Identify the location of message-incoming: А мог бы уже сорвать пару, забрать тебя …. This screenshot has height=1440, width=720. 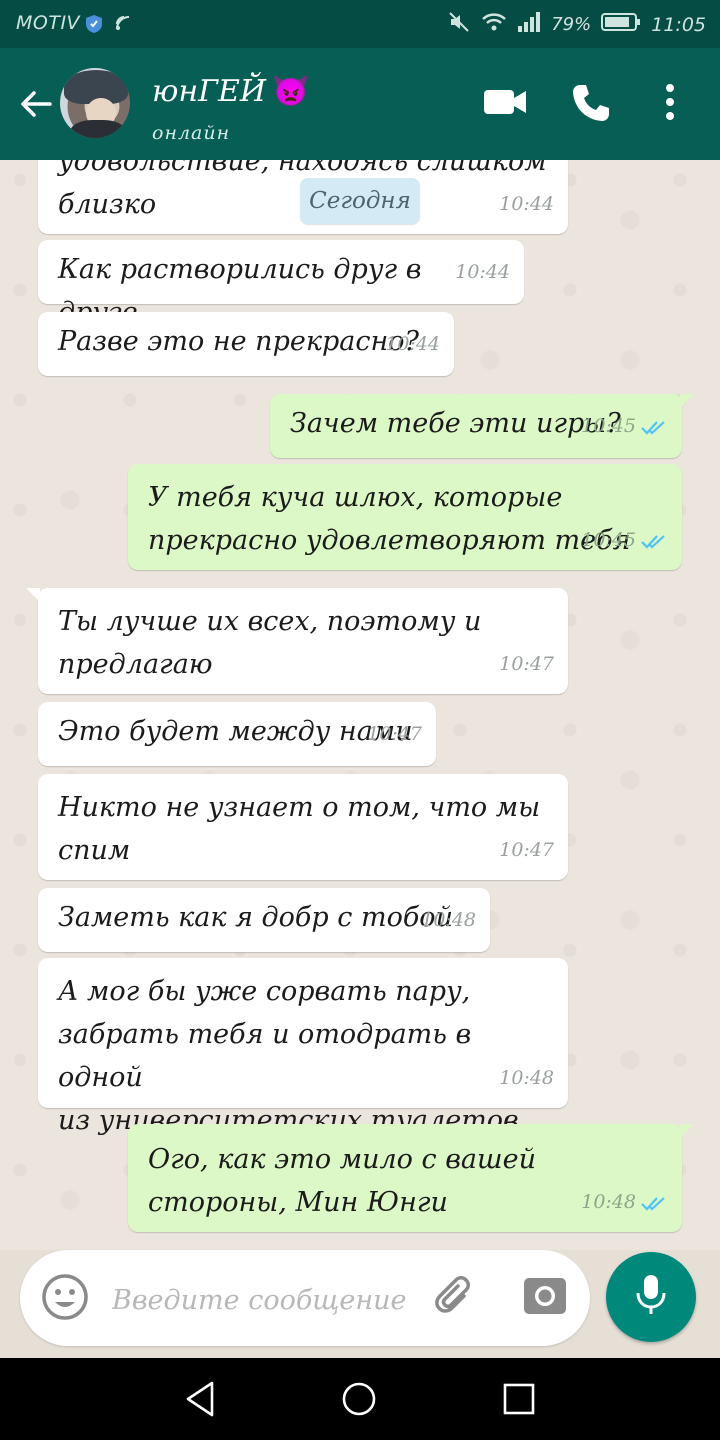
(303, 1047).